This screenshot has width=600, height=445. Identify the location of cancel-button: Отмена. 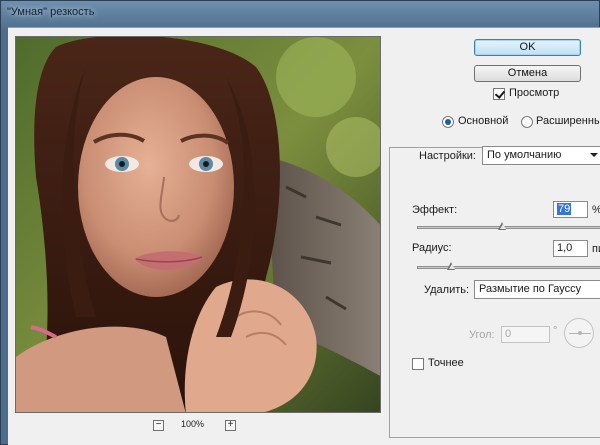
(527, 73).